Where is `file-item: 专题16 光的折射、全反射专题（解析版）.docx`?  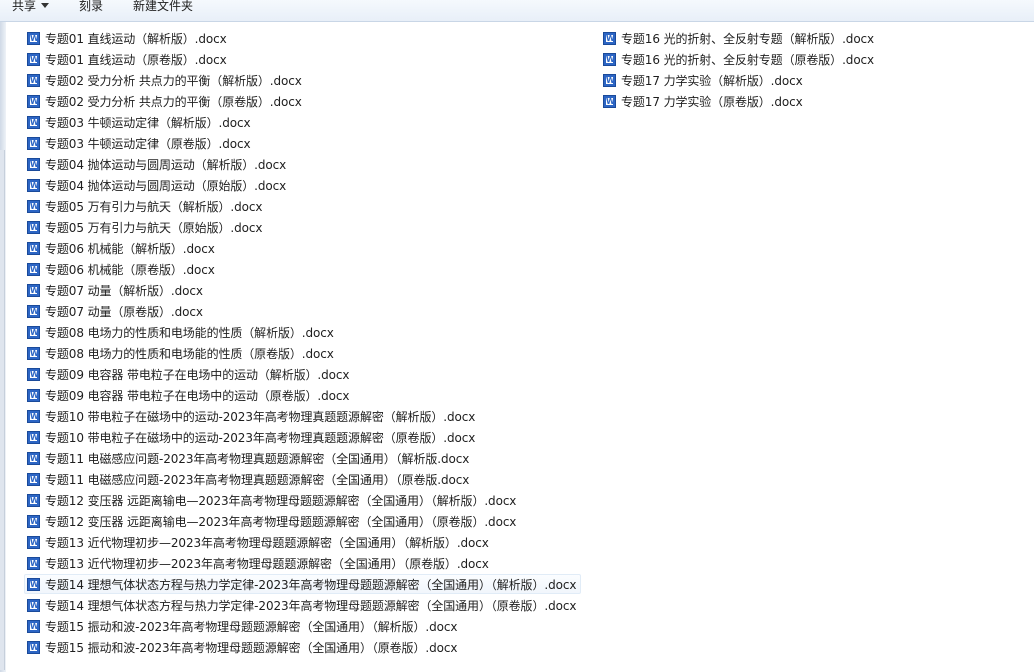
file-item: 专题16 光的折射、全反射专题（解析版）.docx is located at coordinates (739, 38).